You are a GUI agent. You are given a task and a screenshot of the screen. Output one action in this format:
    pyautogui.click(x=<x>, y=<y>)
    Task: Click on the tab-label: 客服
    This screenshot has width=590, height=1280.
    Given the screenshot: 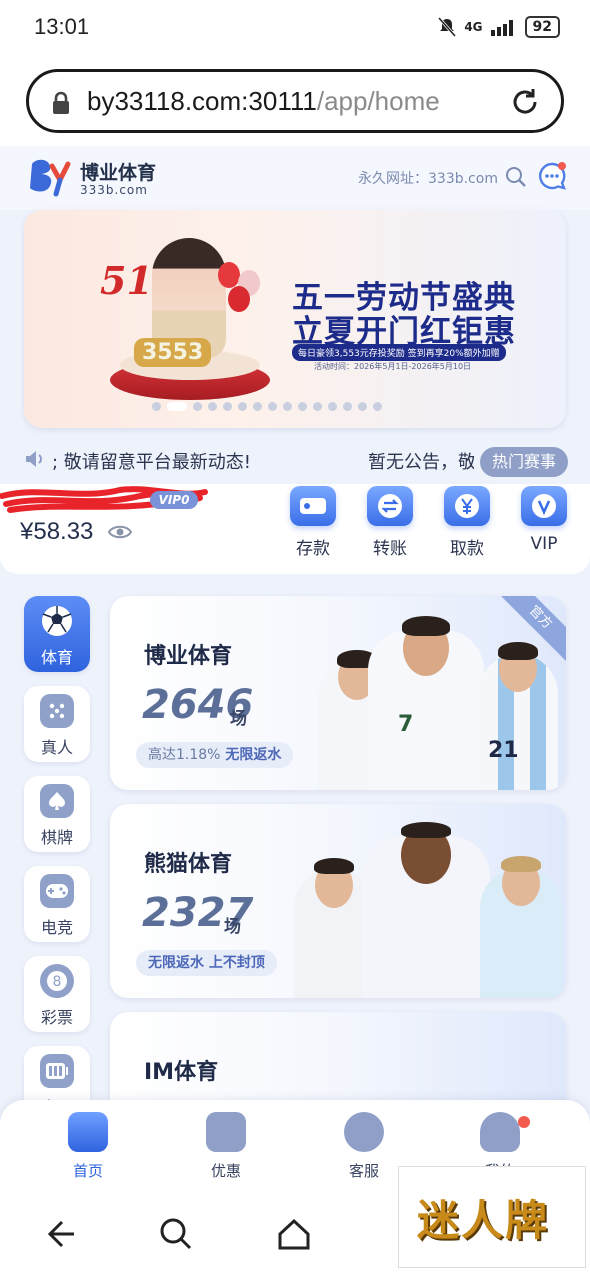 What is the action you would take?
    pyautogui.click(x=363, y=1171)
    